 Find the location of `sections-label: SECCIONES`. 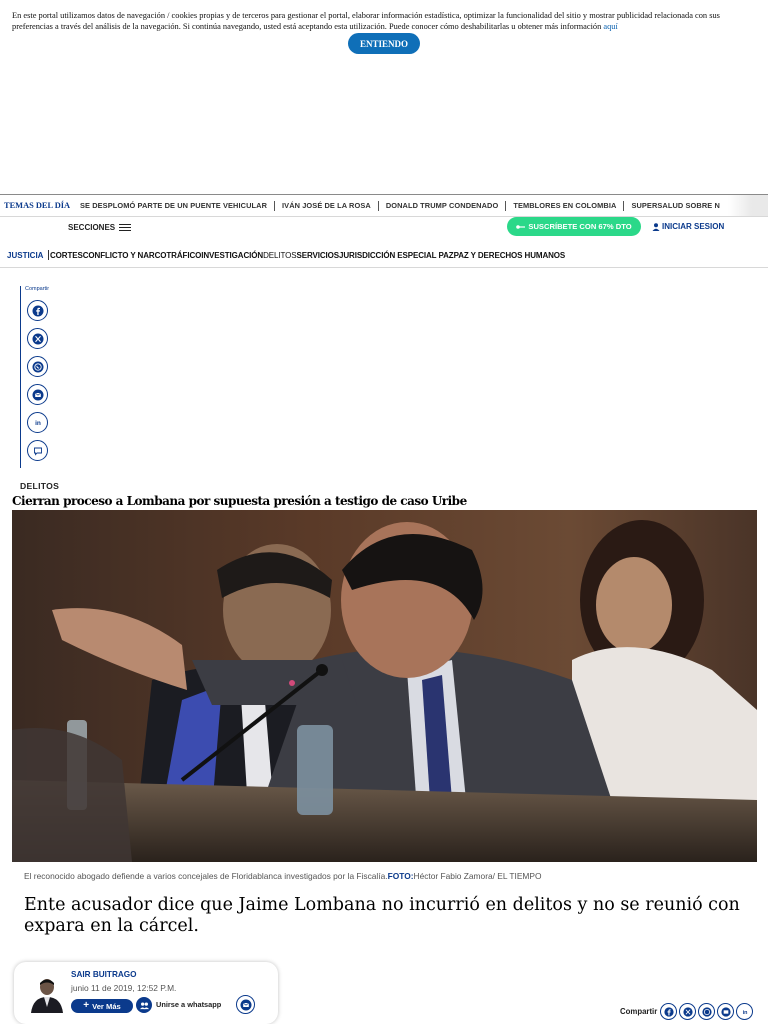

sections-label: SECCIONES is located at coordinates (92, 227).